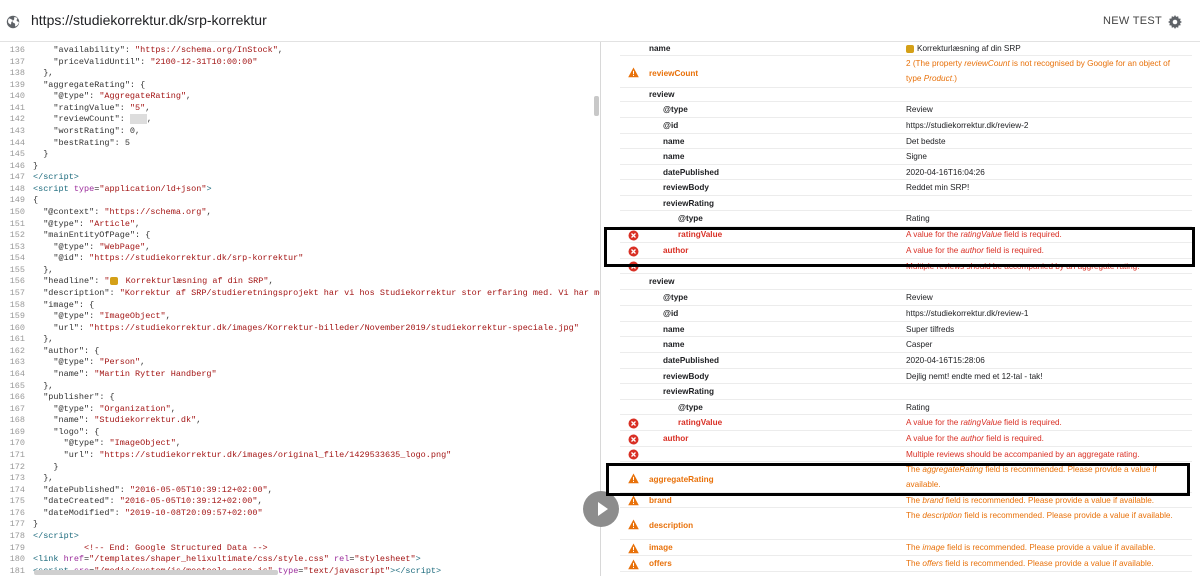 Image resolution: width=1200 pixels, height=576 pixels. Describe the element at coordinates (149, 20) in the screenshot. I see `url-text: https://studiekorrektur.dk/srp-korrektur` at that location.